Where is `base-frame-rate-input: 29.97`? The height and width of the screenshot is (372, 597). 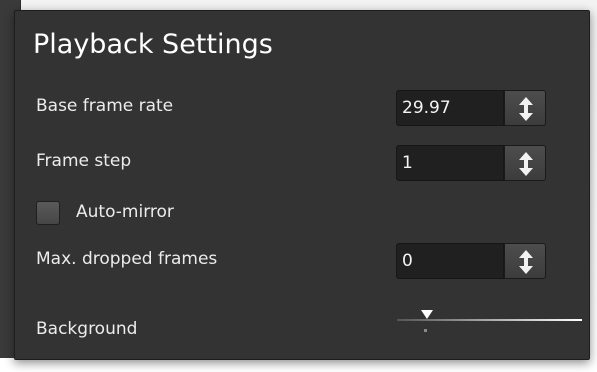
base-frame-rate-input: 29.97 is located at coordinates (450, 108).